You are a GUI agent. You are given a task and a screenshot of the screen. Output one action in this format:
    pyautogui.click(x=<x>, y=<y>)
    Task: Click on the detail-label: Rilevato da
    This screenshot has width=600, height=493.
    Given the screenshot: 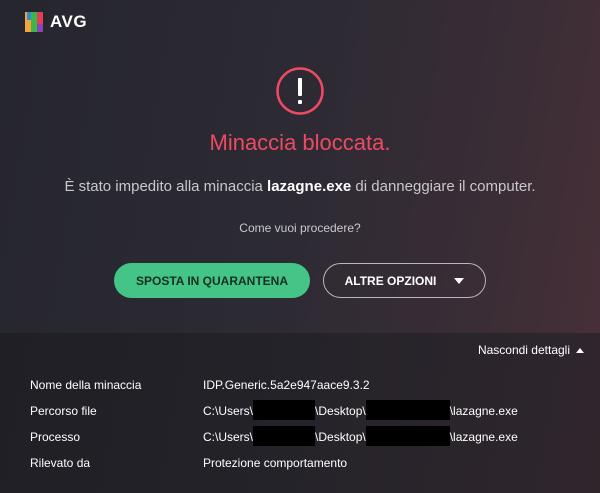 What is the action you would take?
    pyautogui.click(x=60, y=463)
    